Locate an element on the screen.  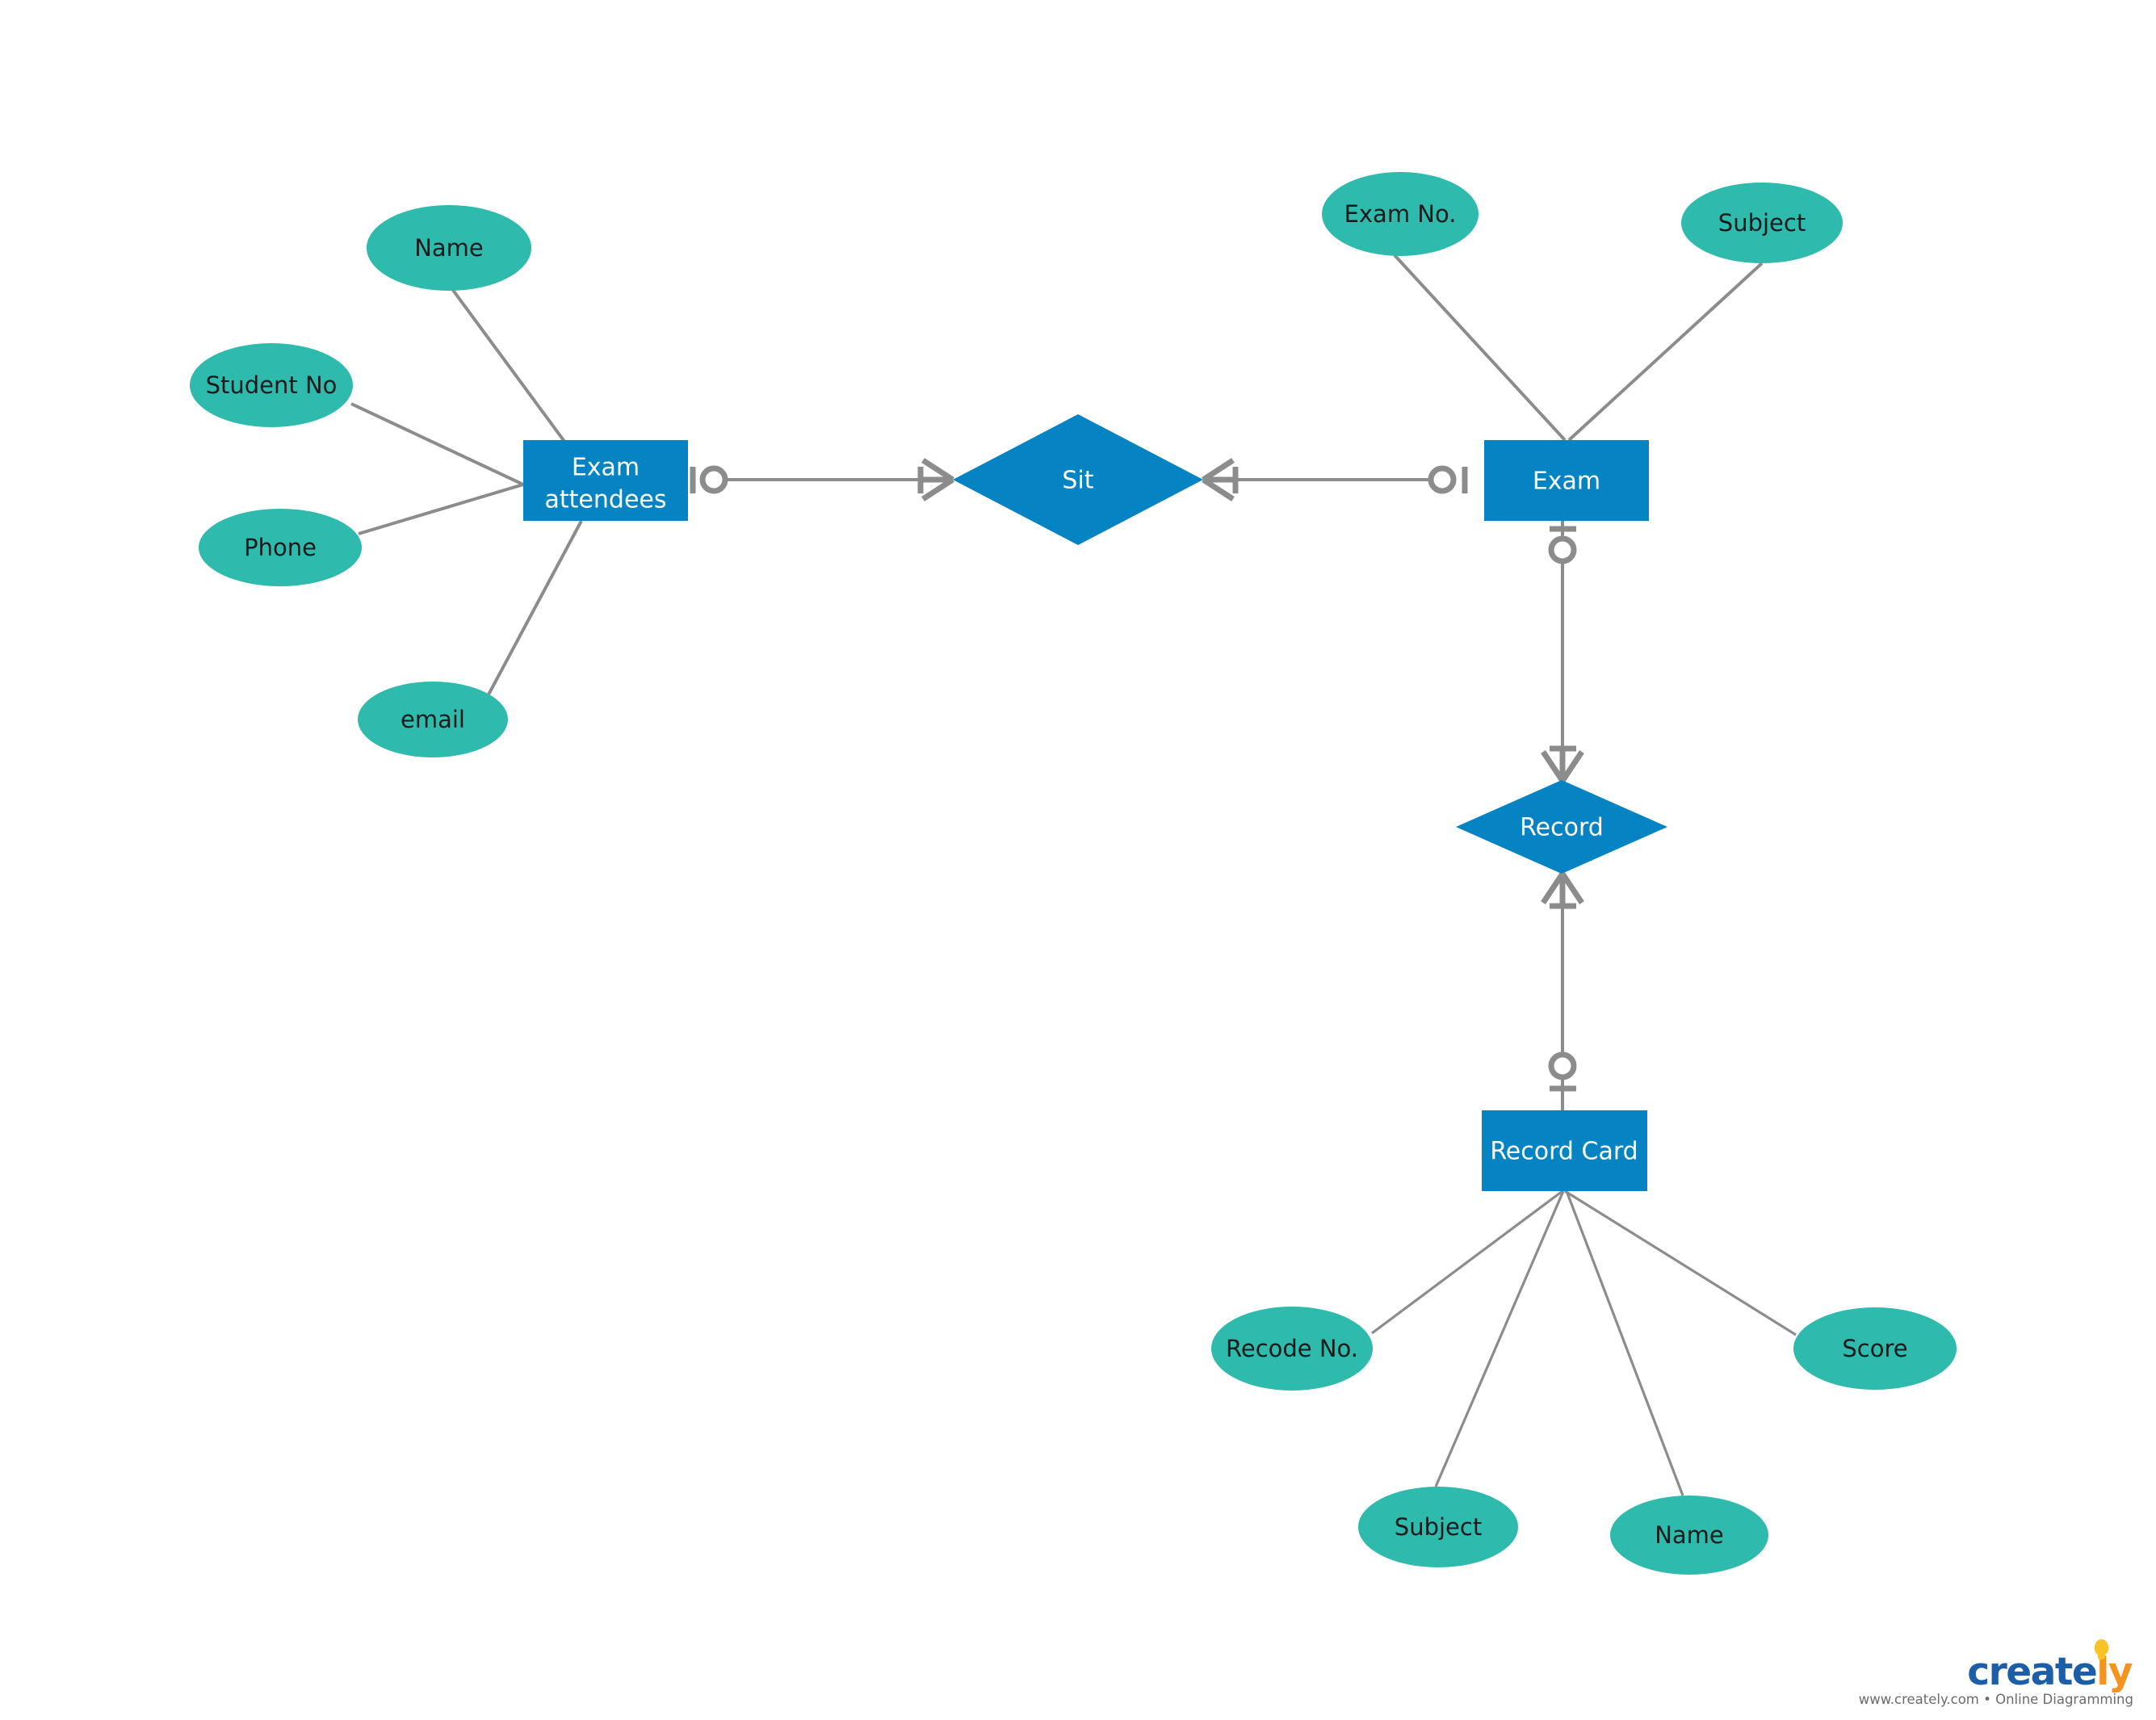
relationship-label: Sit is located at coordinates (1077, 481).